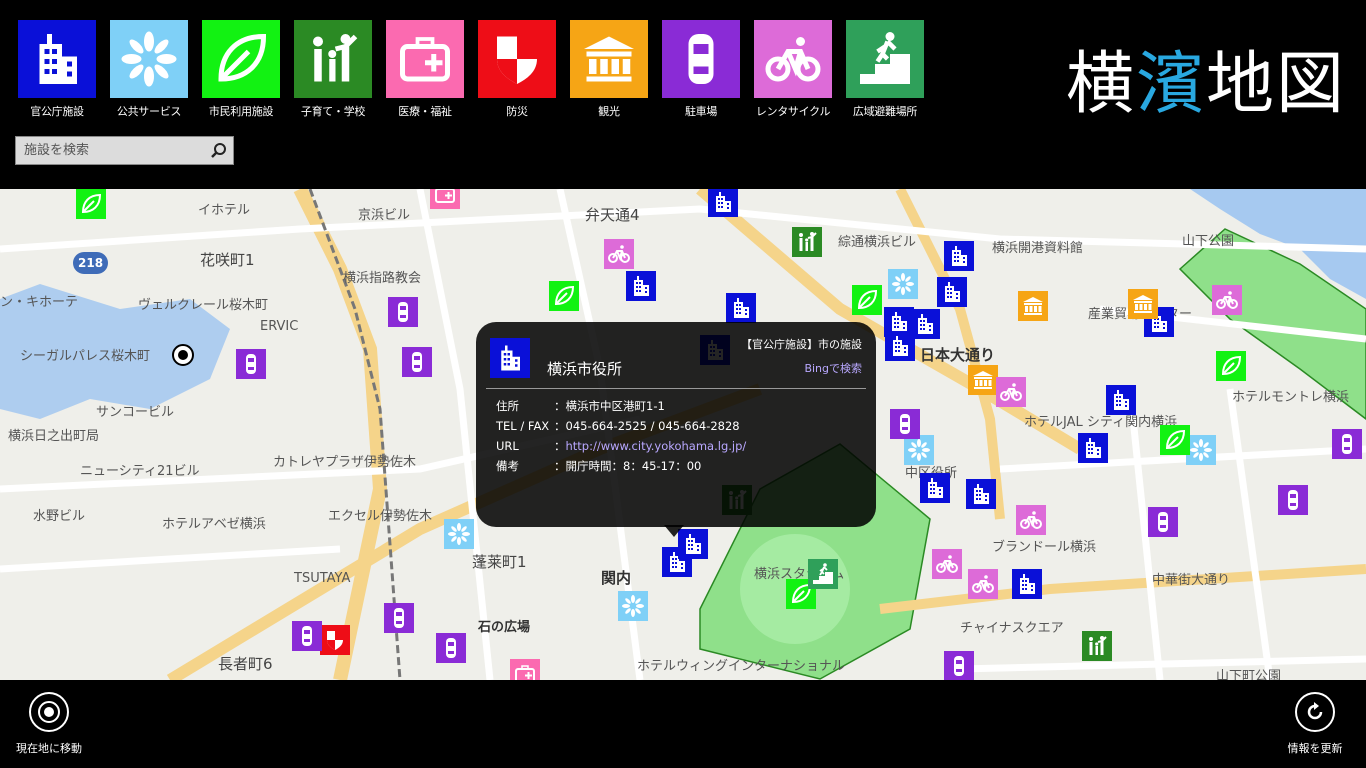 This screenshot has height=768, width=1366. I want to click on info-row-address: 住所 ：横浜市中区港町1-1, so click(580, 406).